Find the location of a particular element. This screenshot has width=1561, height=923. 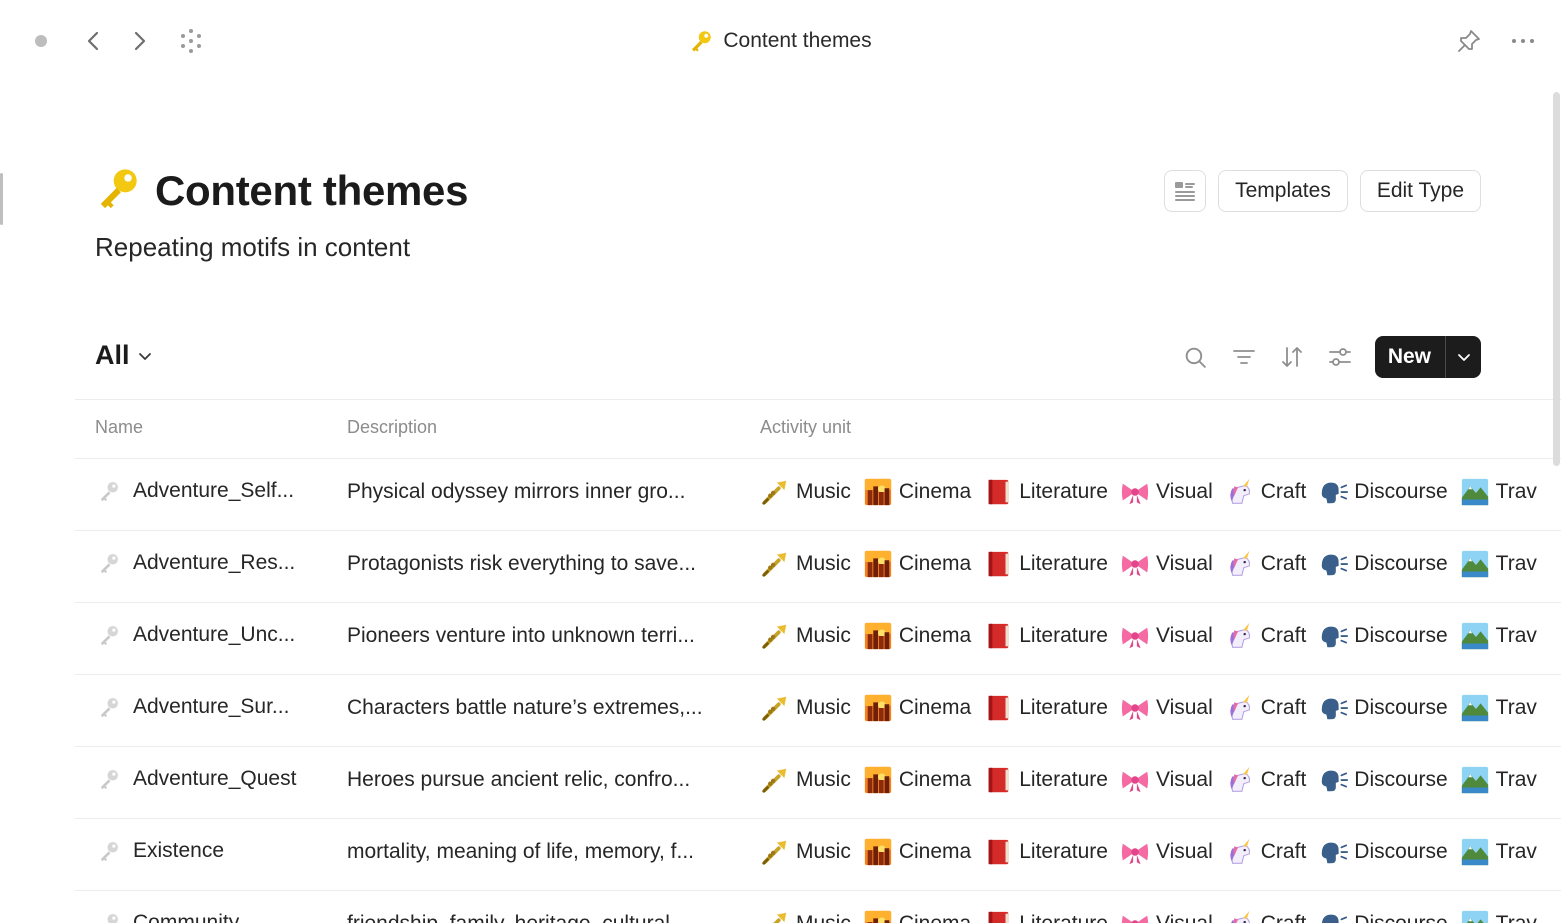

cell-name: Adventure_Quest is located at coordinates (196, 779).